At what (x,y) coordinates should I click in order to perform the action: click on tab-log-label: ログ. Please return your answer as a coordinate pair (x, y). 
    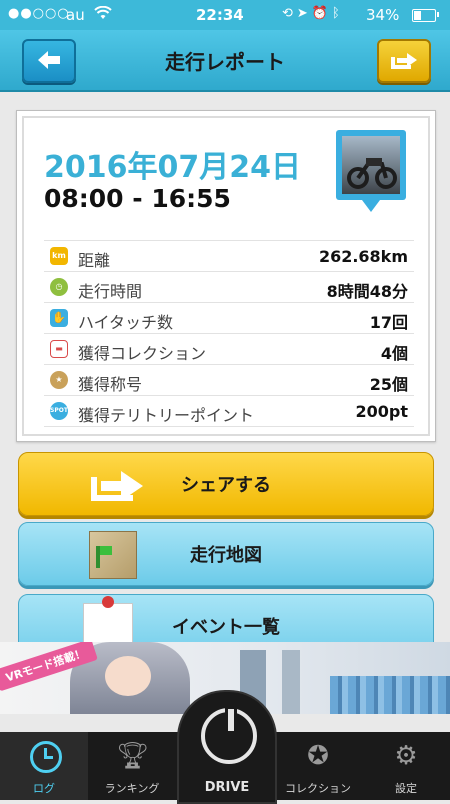
    Looking at the image, I should click on (44, 788).